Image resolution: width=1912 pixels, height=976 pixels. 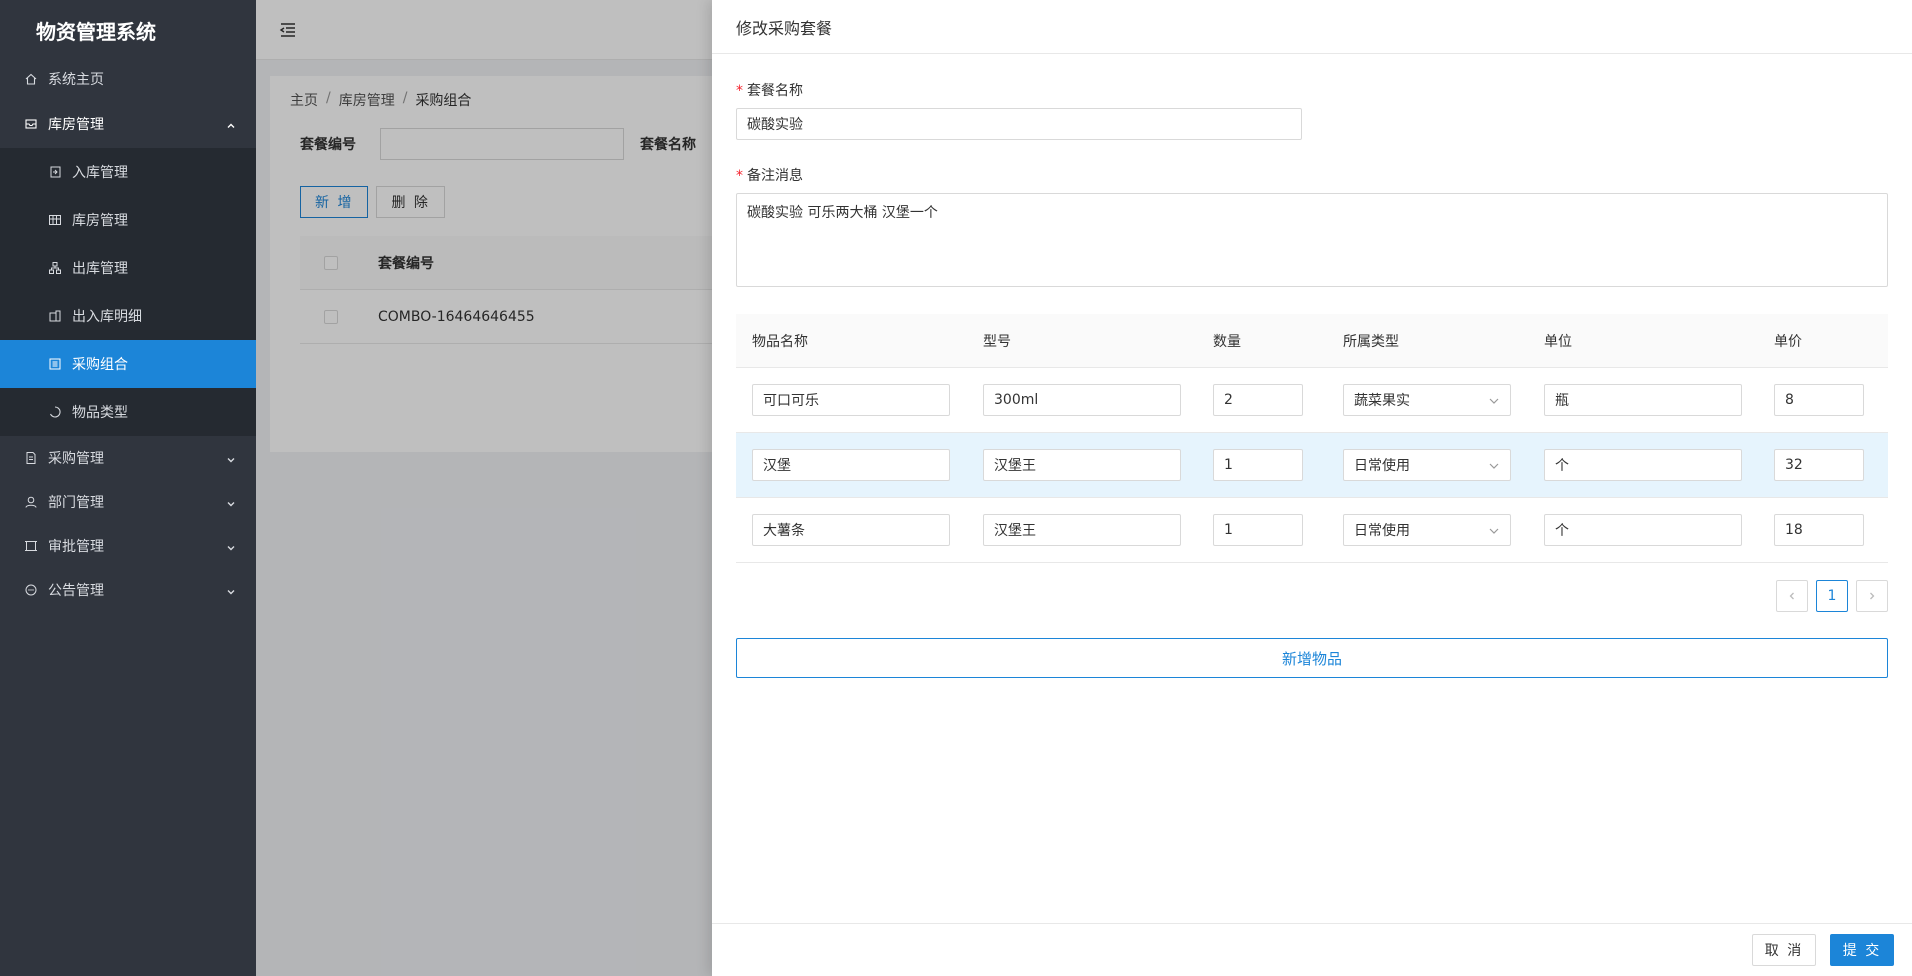 What do you see at coordinates (1312, 530) in the screenshot?
I see `table-row: 大薯条 汉堡王 1 日常使用 个 18` at bounding box center [1312, 530].